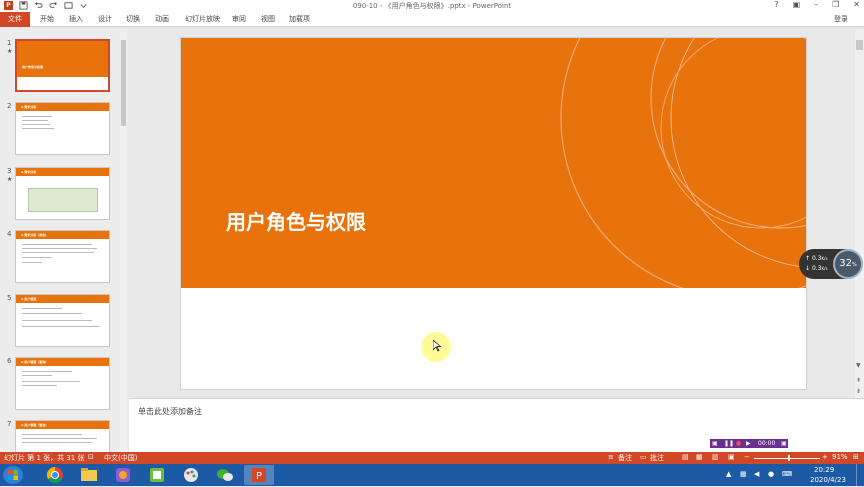  I want to click on spellcheck-icon: ⊡, so click(91, 457).